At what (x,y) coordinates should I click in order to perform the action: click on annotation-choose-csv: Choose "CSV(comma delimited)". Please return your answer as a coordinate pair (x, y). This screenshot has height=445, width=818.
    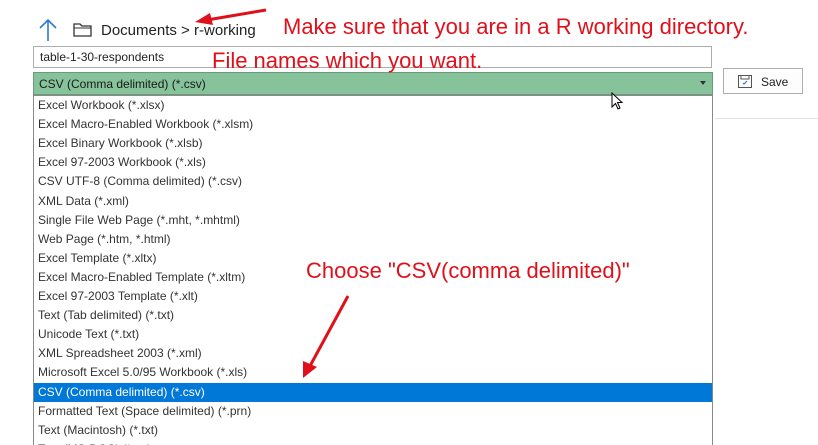
    Looking at the image, I should click on (468, 270).